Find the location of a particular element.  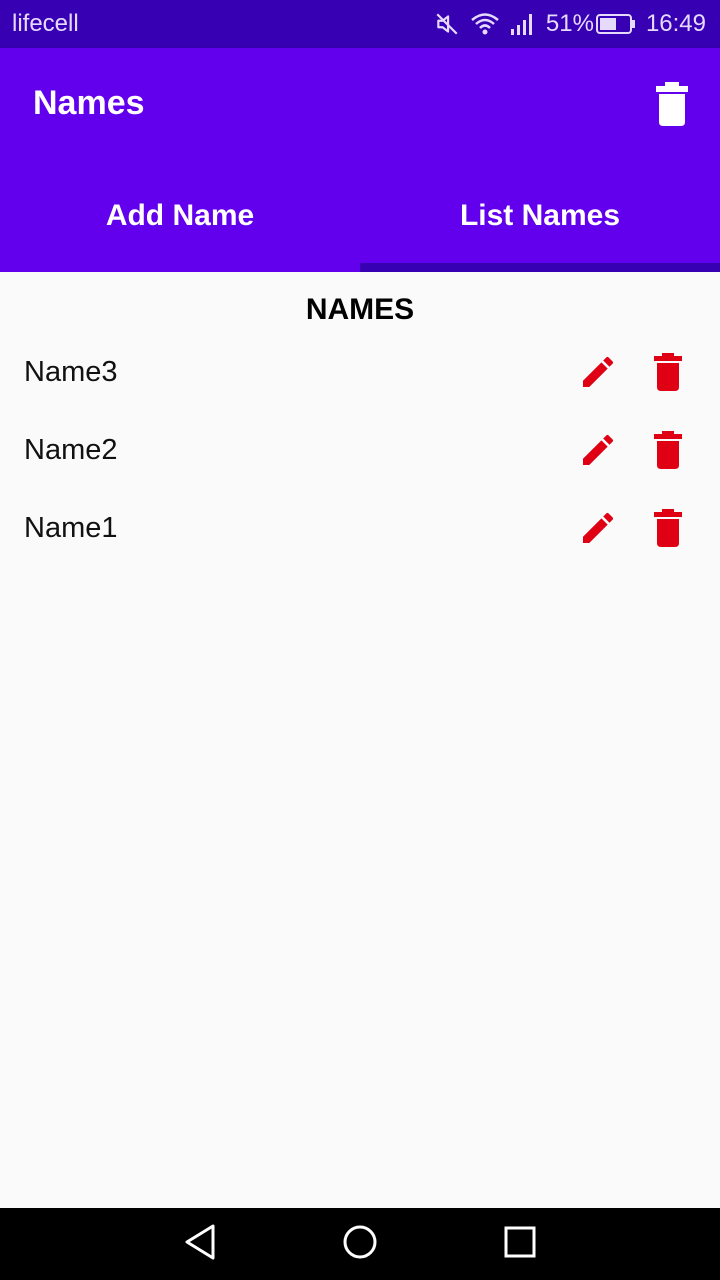

list-item: Name2 is located at coordinates (360, 470).